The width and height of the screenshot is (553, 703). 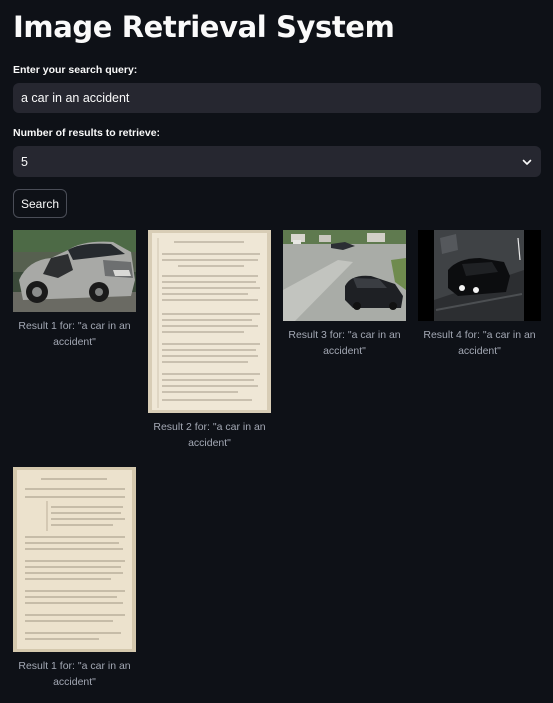 I want to click on result-card: Result 2 for: "a car in an accident", so click(x=209, y=340).